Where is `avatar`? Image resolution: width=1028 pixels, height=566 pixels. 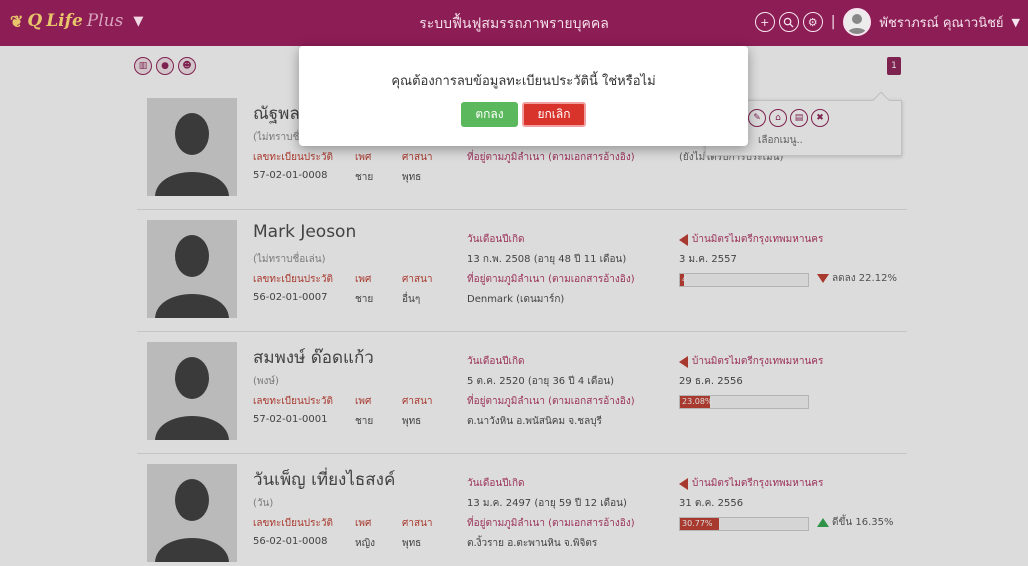 avatar is located at coordinates (857, 22).